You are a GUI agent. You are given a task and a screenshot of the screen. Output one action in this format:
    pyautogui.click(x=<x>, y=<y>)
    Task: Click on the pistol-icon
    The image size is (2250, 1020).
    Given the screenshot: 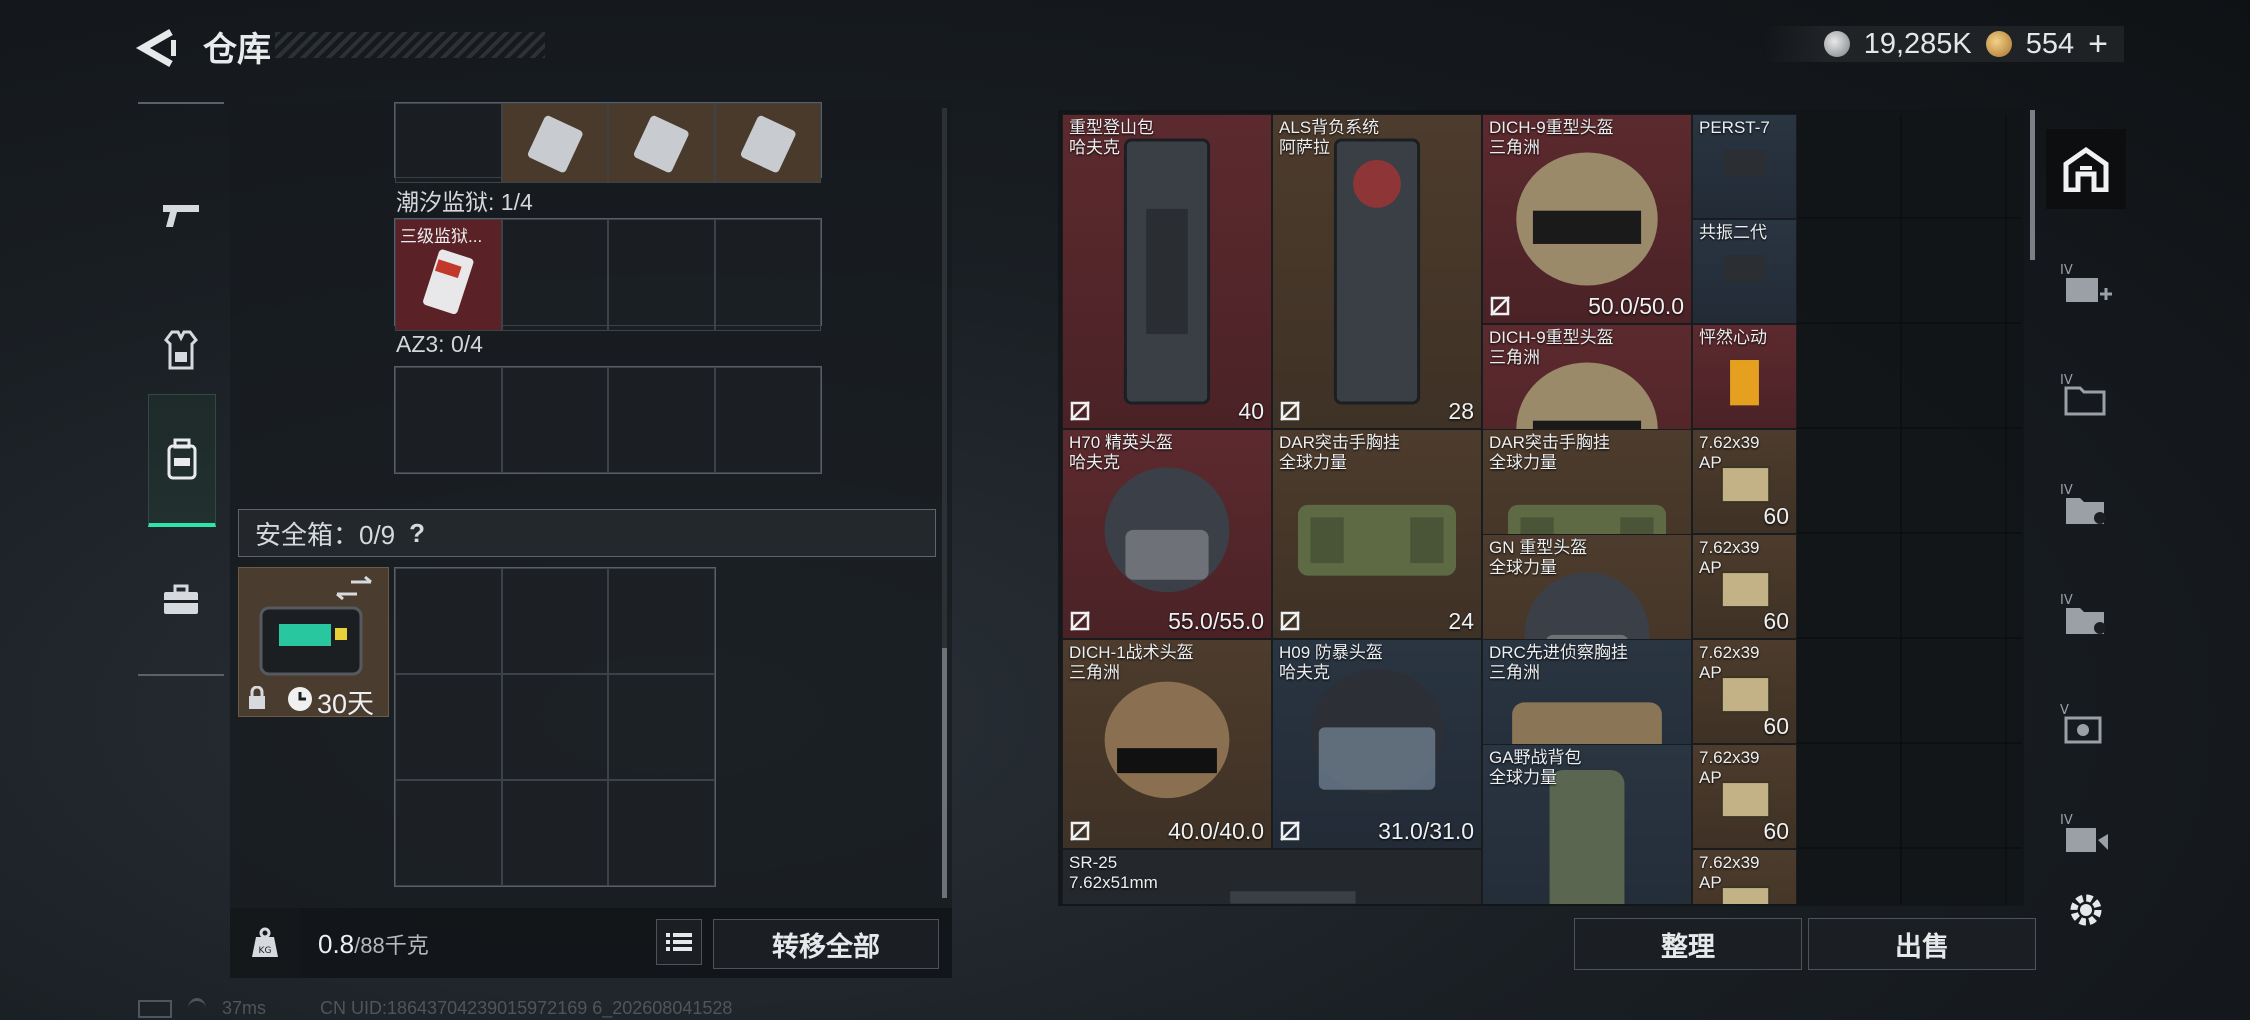 What is the action you would take?
    pyautogui.click(x=181, y=216)
    